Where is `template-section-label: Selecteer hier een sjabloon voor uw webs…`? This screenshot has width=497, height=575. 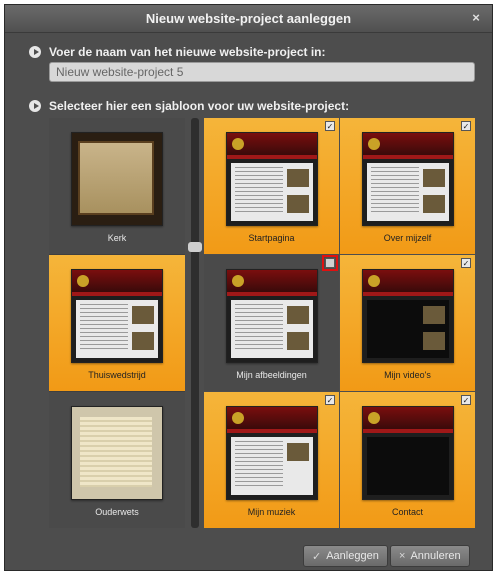
template-section-label: Selecteer hier een sjabloon voor uw webs… is located at coordinates (189, 106).